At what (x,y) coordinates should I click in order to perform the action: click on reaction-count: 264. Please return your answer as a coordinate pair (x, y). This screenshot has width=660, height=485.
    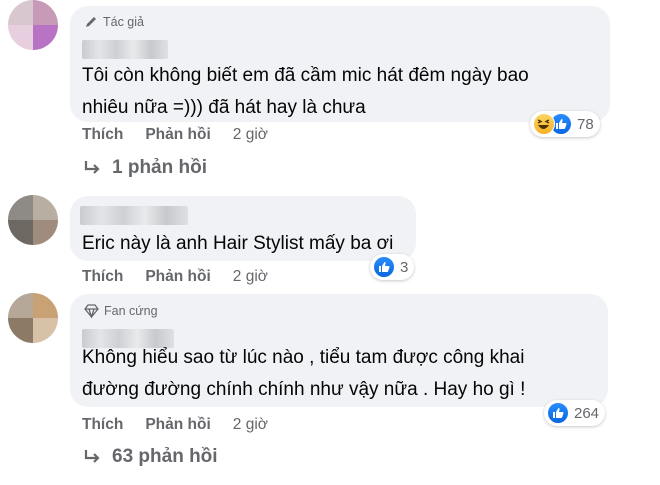
    Looking at the image, I should click on (587, 413).